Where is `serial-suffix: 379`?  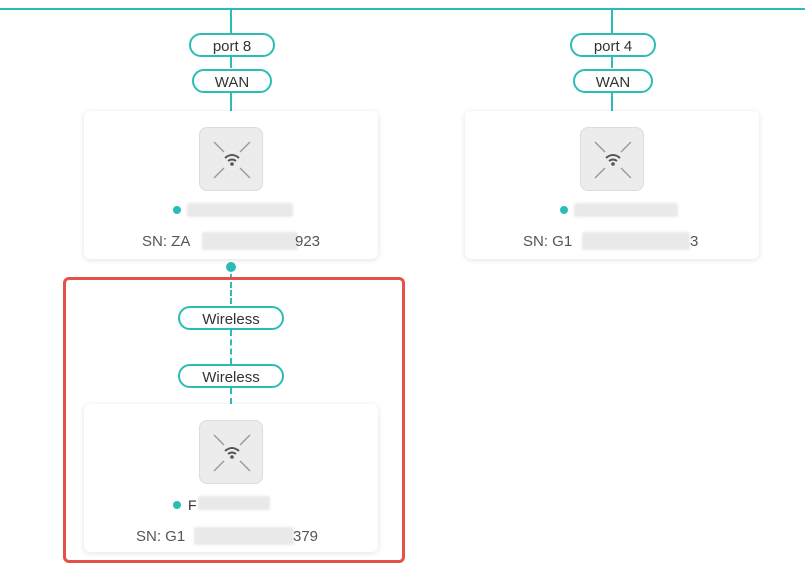
serial-suffix: 379 is located at coordinates (306, 536).